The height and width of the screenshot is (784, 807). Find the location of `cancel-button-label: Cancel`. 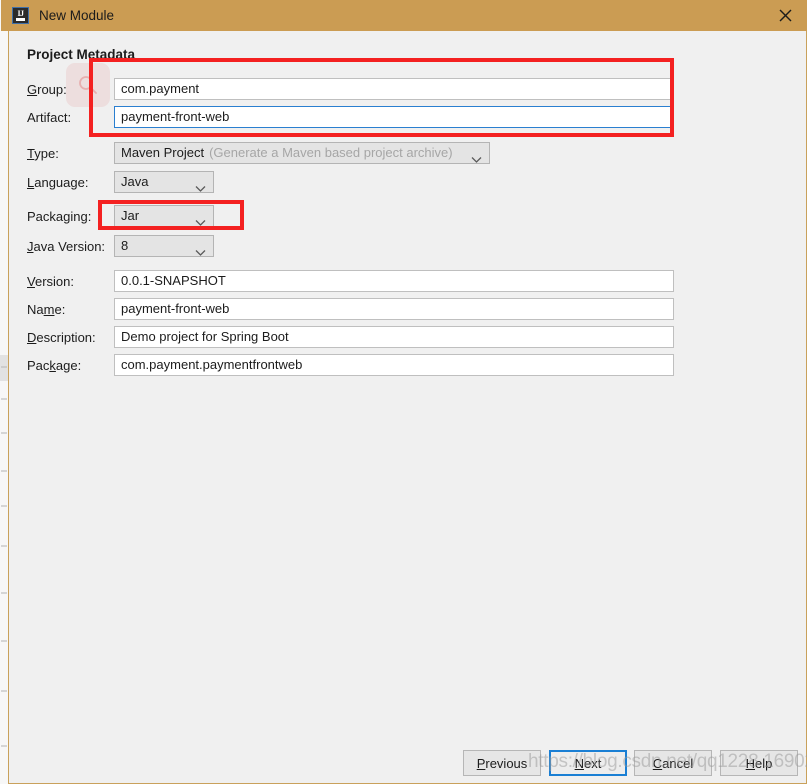

cancel-button-label: Cancel is located at coordinates (673, 763).